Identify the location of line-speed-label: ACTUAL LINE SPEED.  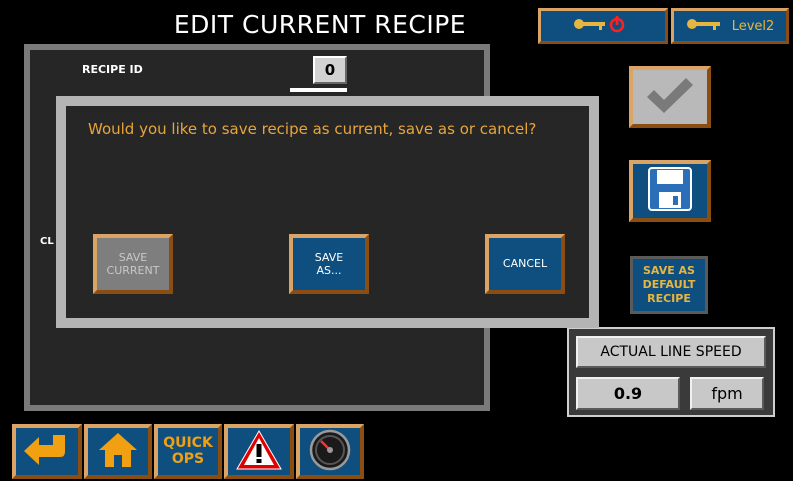
(671, 352).